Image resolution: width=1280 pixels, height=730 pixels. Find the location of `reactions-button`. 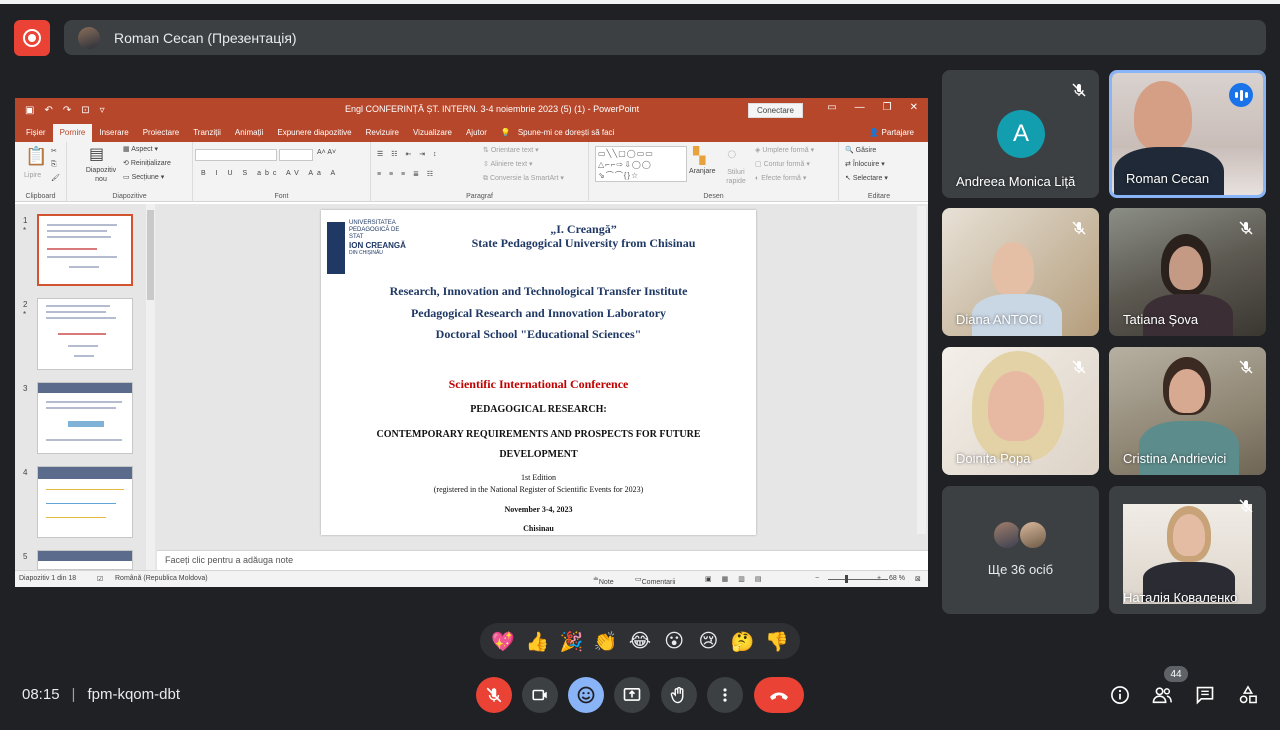

reactions-button is located at coordinates (586, 695).